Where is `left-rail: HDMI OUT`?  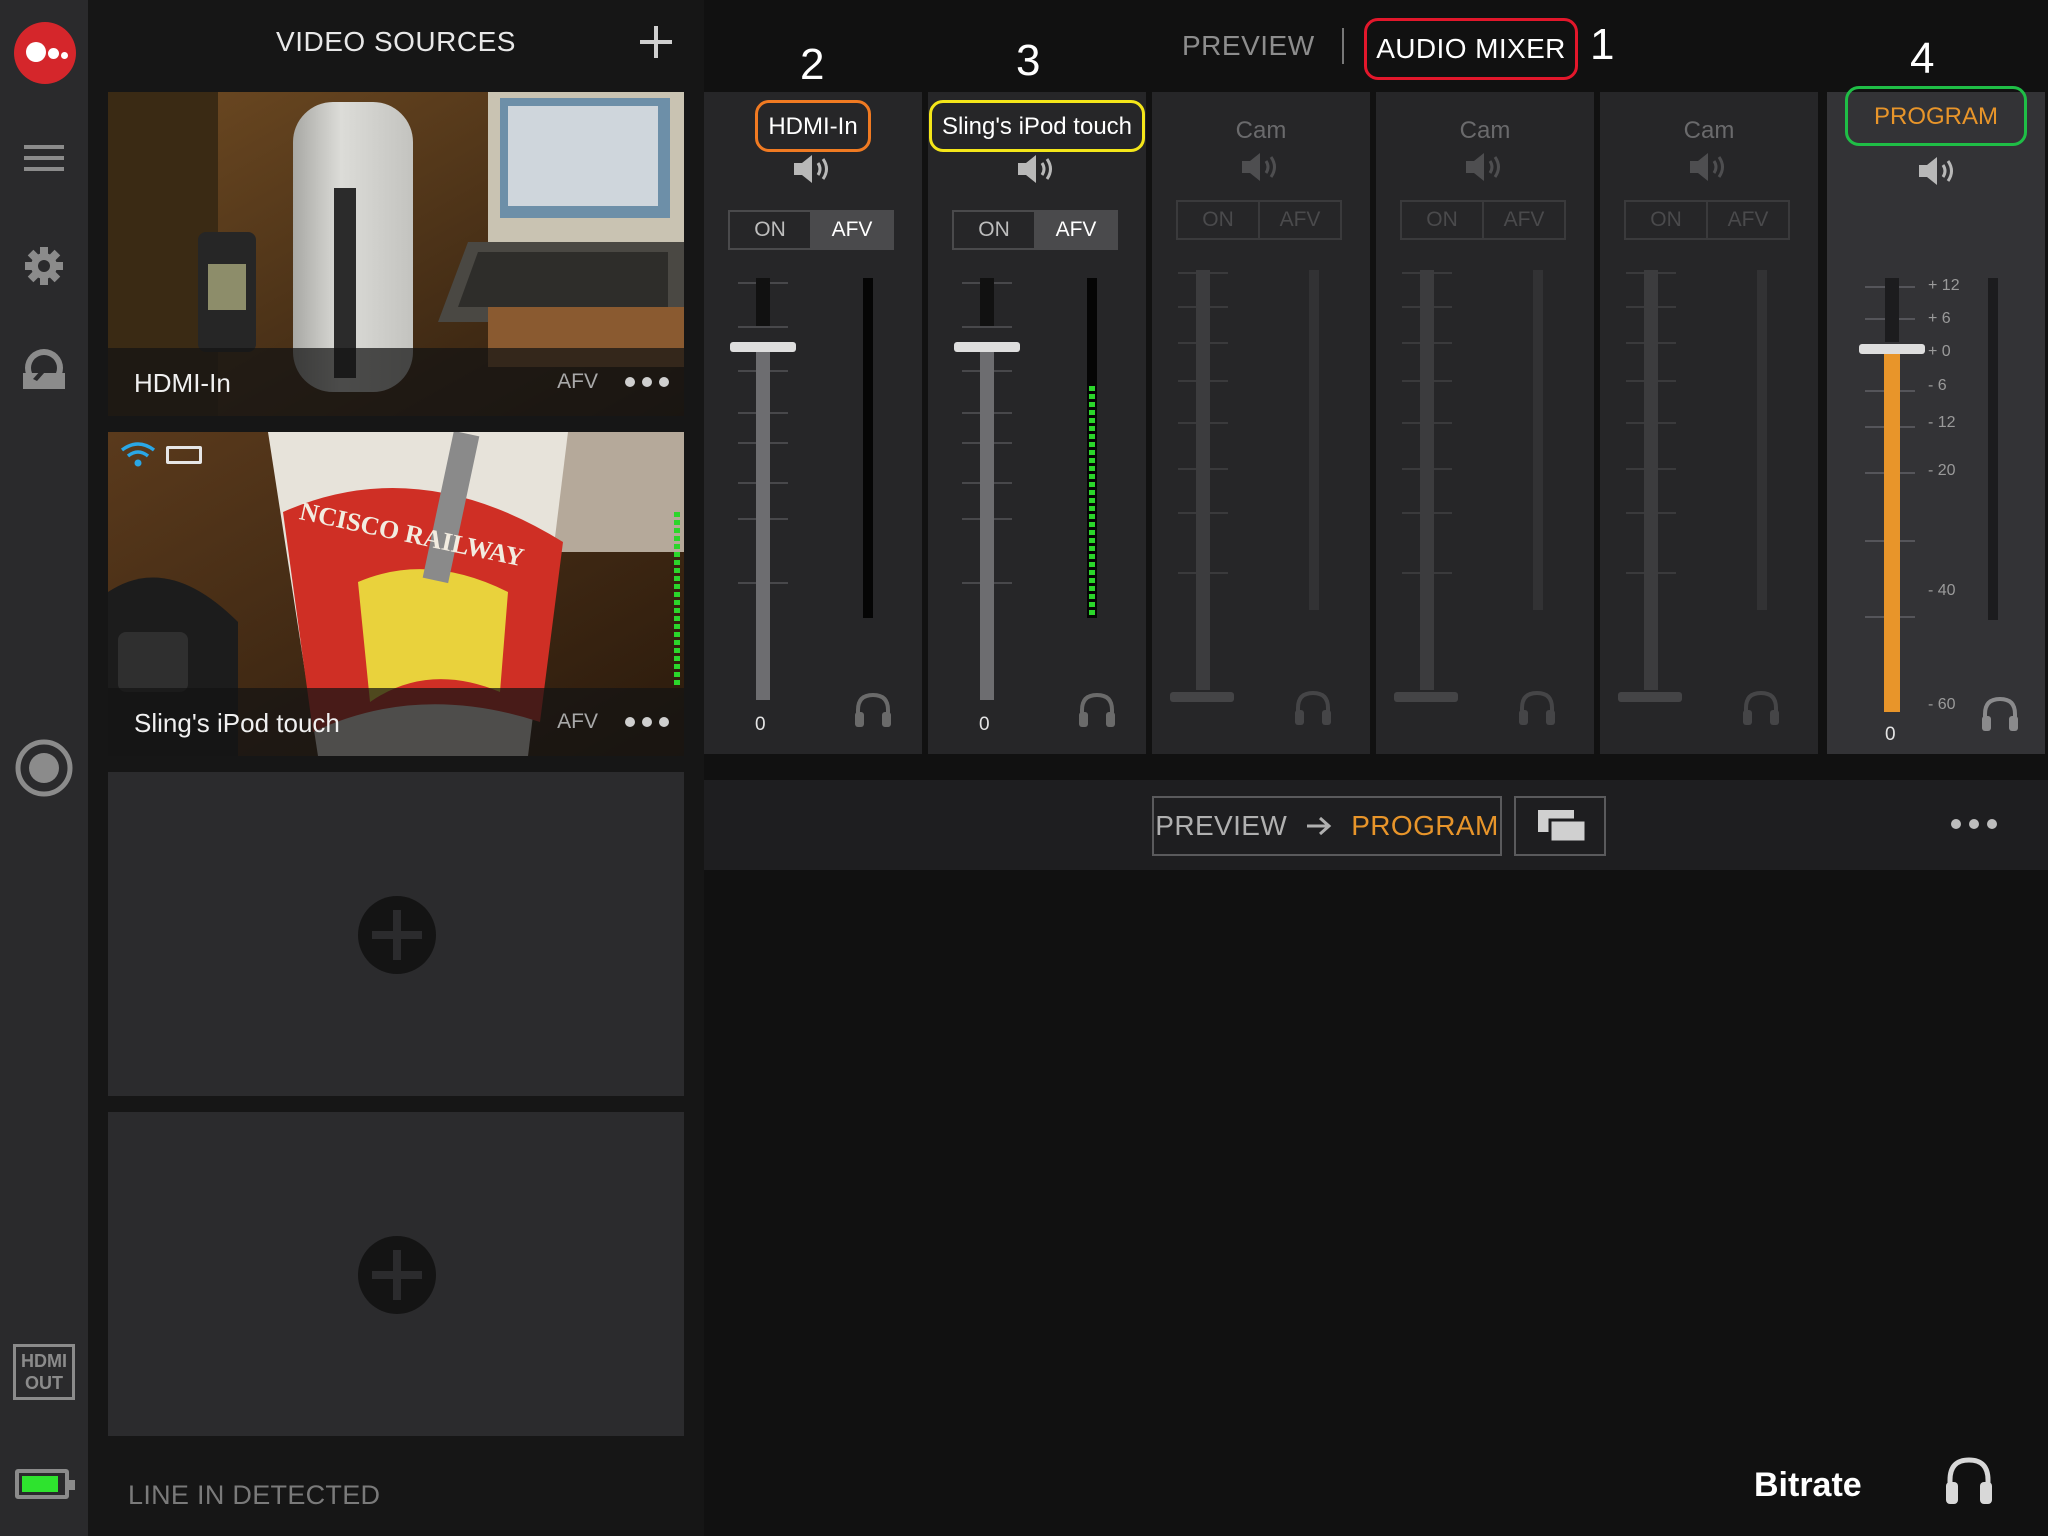
left-rail: HDMI OUT is located at coordinates (44, 768).